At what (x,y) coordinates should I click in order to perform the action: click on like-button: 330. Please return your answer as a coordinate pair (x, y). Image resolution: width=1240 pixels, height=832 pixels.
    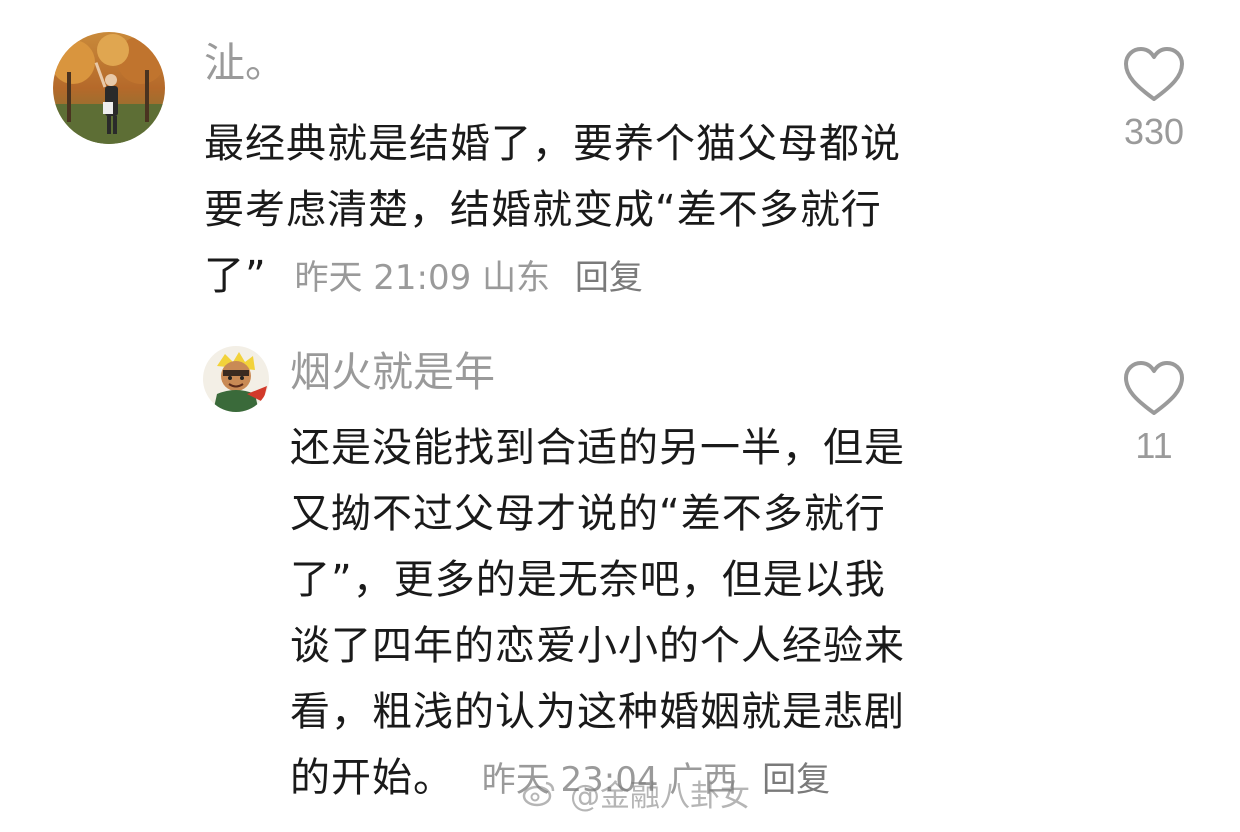
    Looking at the image, I should click on (1154, 100).